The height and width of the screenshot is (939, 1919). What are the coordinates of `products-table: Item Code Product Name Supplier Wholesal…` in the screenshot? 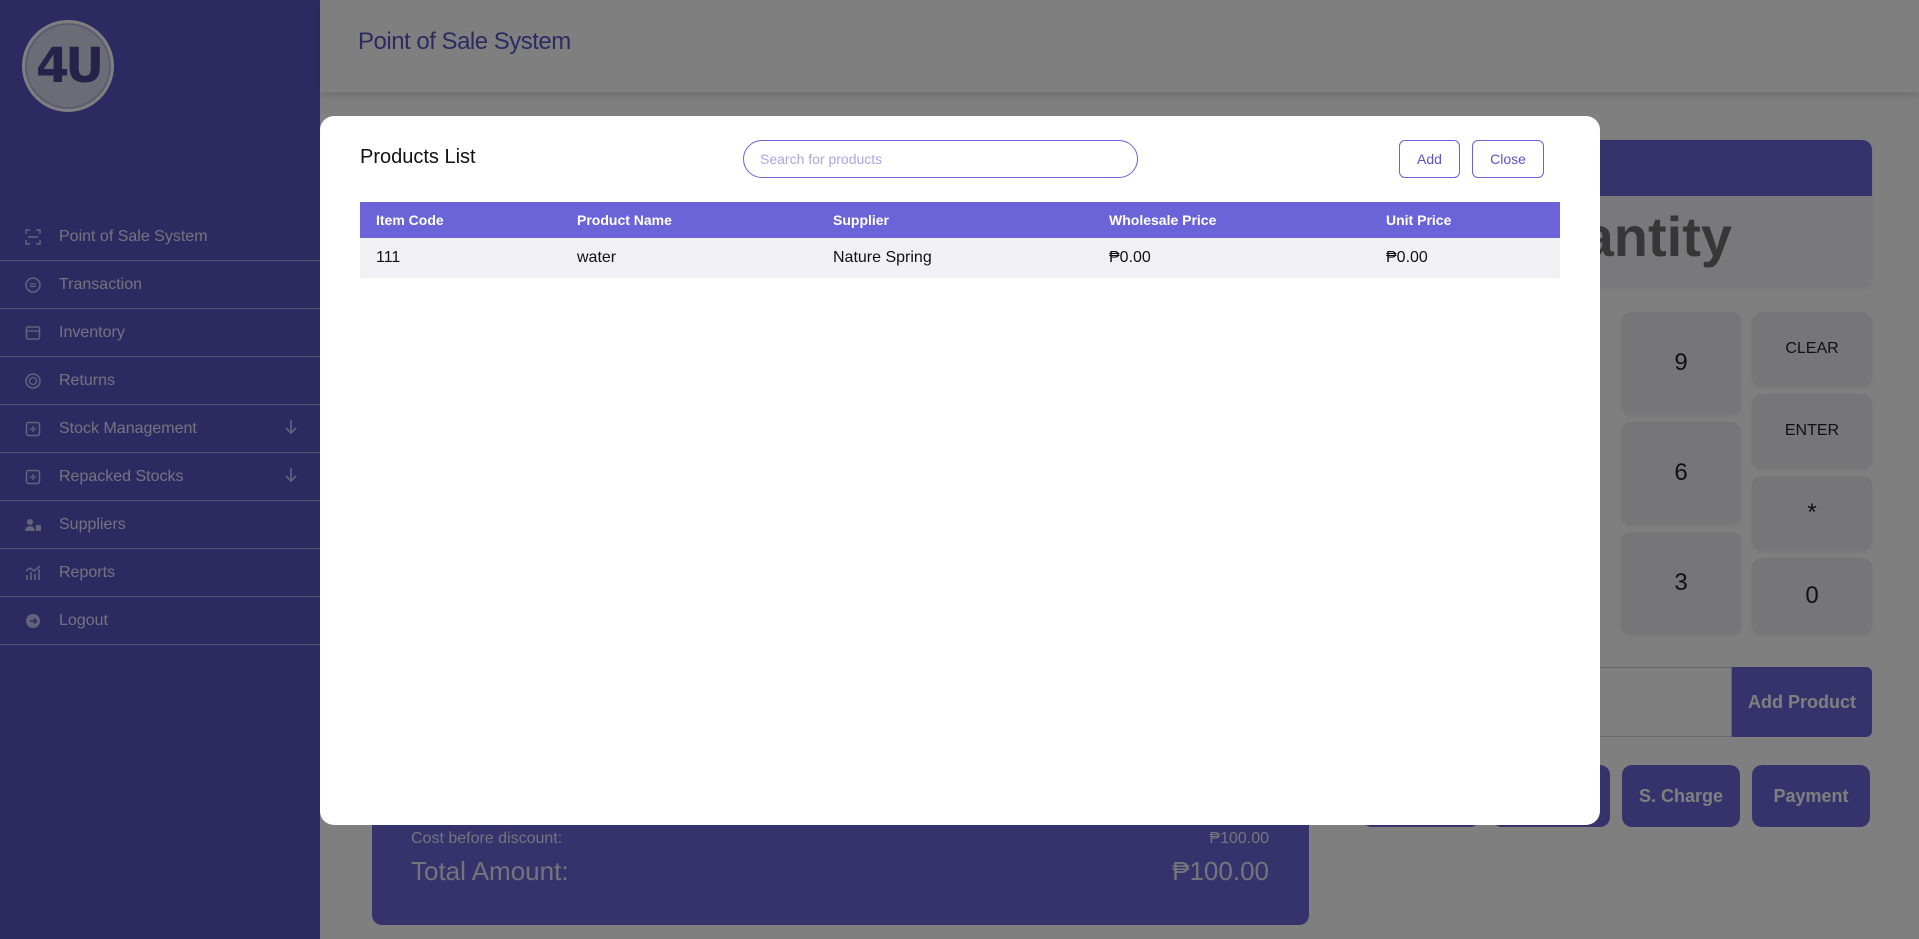 It's located at (960, 240).